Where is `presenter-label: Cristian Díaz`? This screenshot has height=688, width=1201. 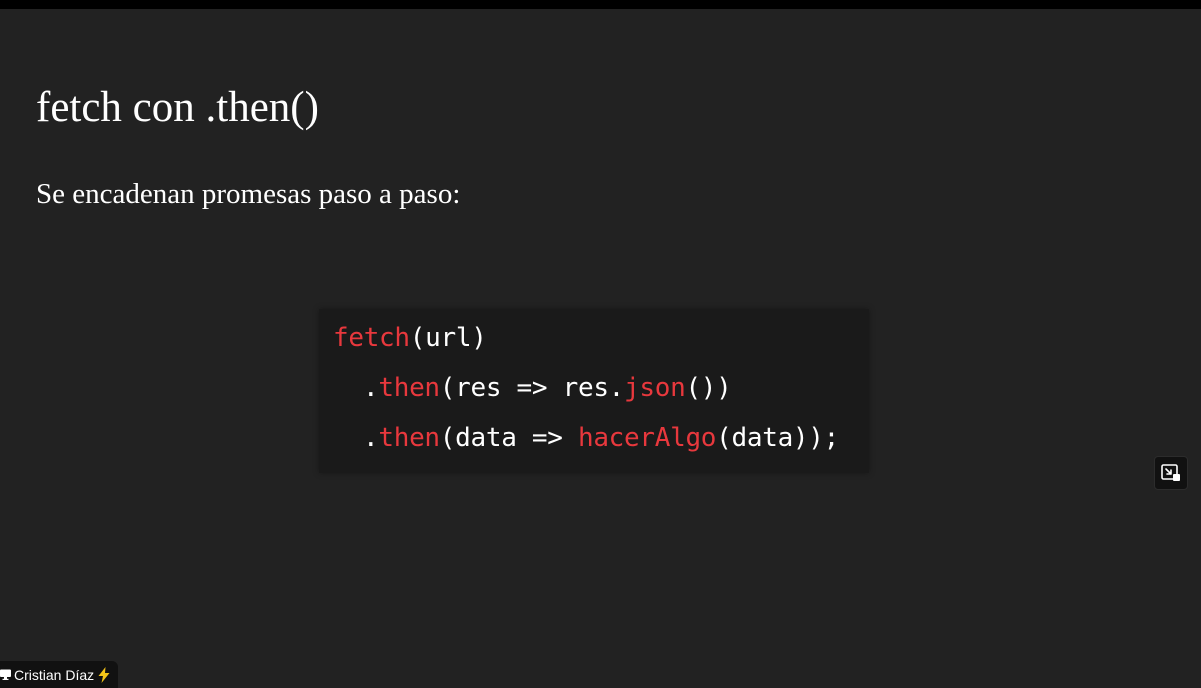
presenter-label: Cristian Díaz is located at coordinates (59, 674).